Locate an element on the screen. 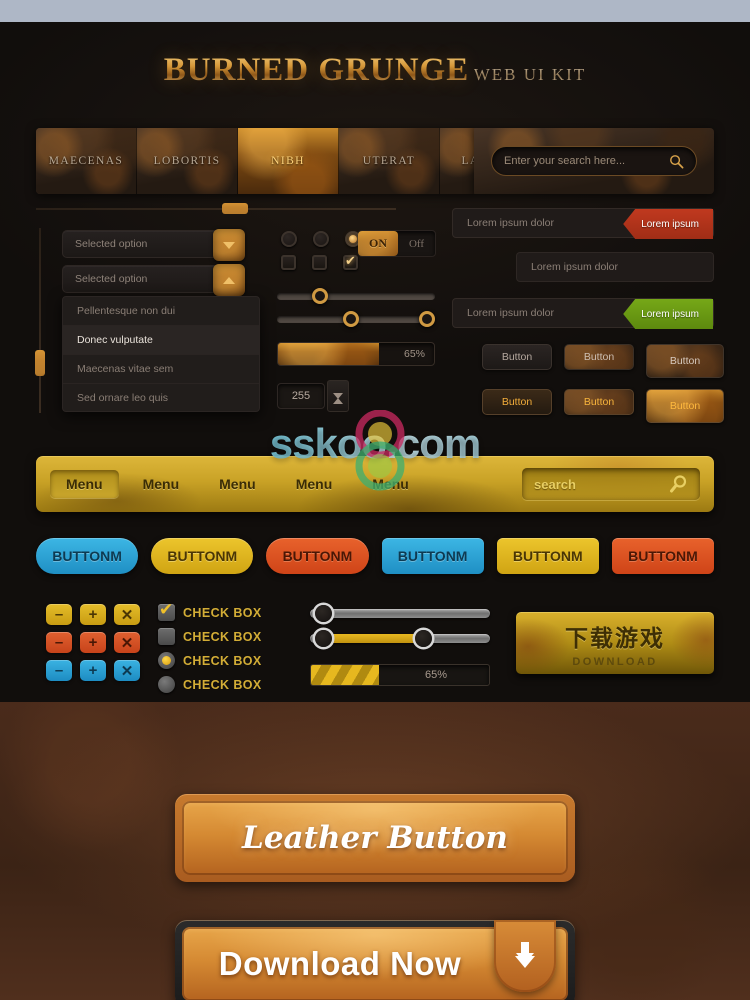 The width and height of the screenshot is (750, 1000). gold-menu-bar: Menu Menu Menu Menu Menu search is located at coordinates (375, 484).